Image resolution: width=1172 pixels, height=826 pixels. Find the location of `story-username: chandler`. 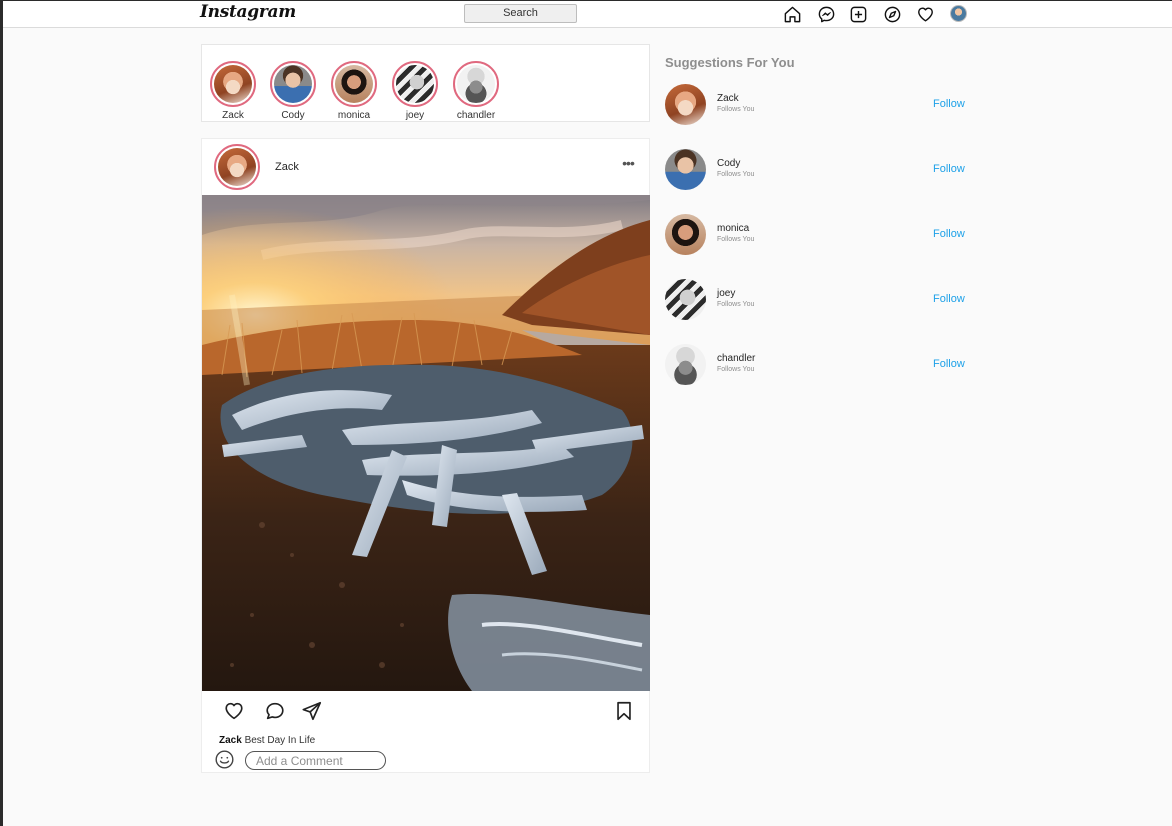

story-username: chandler is located at coordinates (476, 115).